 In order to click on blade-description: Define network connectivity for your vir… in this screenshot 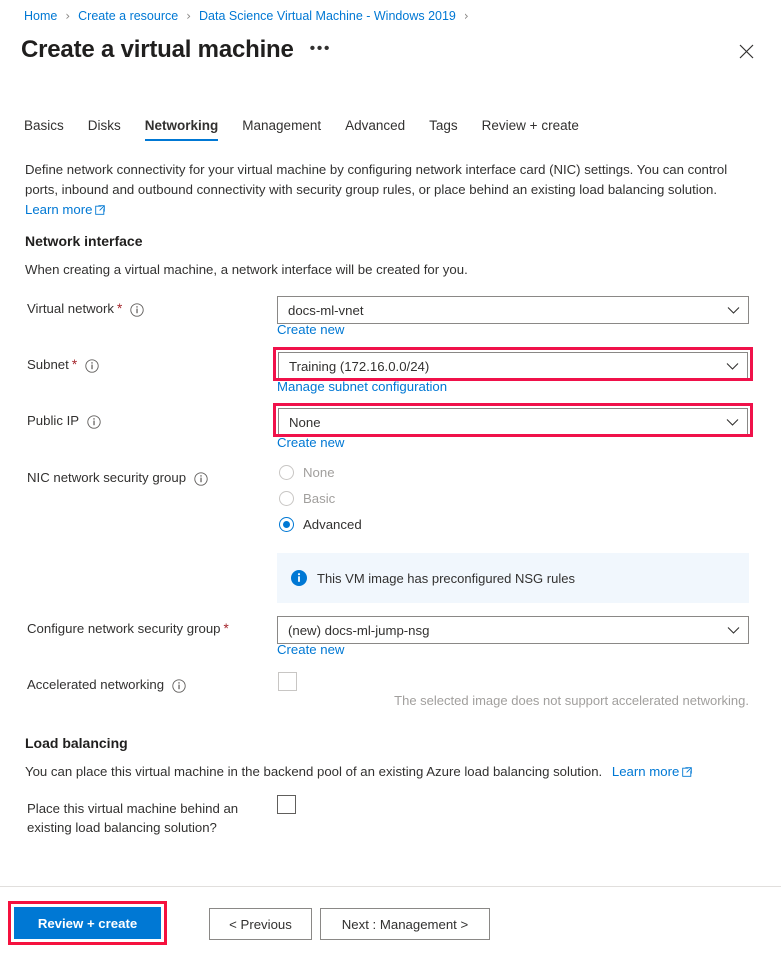, I will do `click(390, 190)`.